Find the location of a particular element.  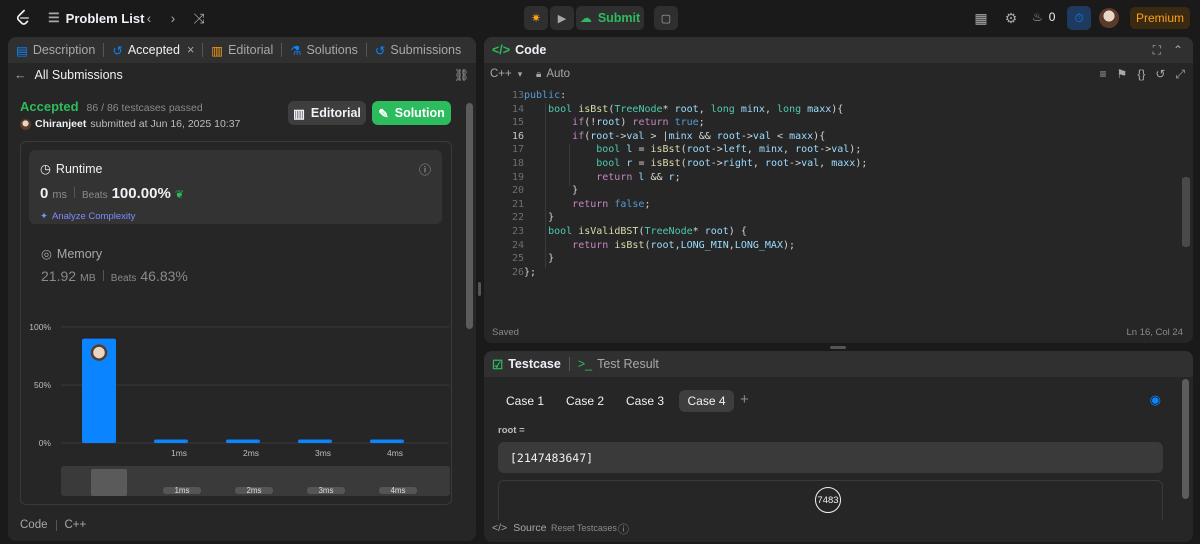

divider is located at coordinates (103, 275).